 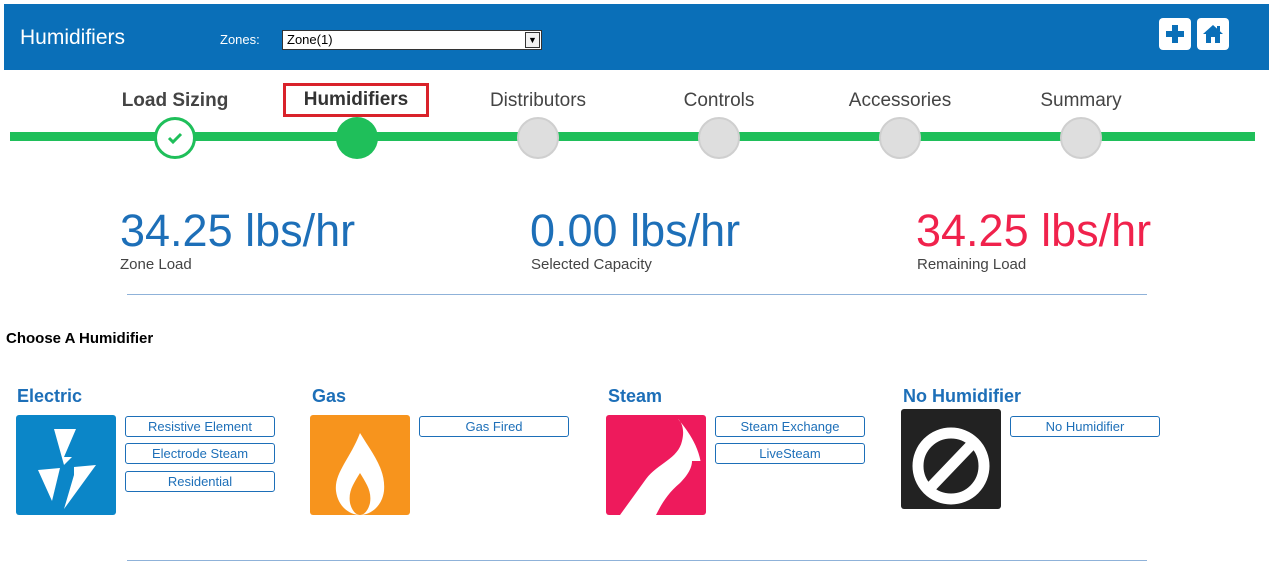 What do you see at coordinates (790, 426) in the screenshot?
I see `option-steam-exchange: Steam Exchange` at bounding box center [790, 426].